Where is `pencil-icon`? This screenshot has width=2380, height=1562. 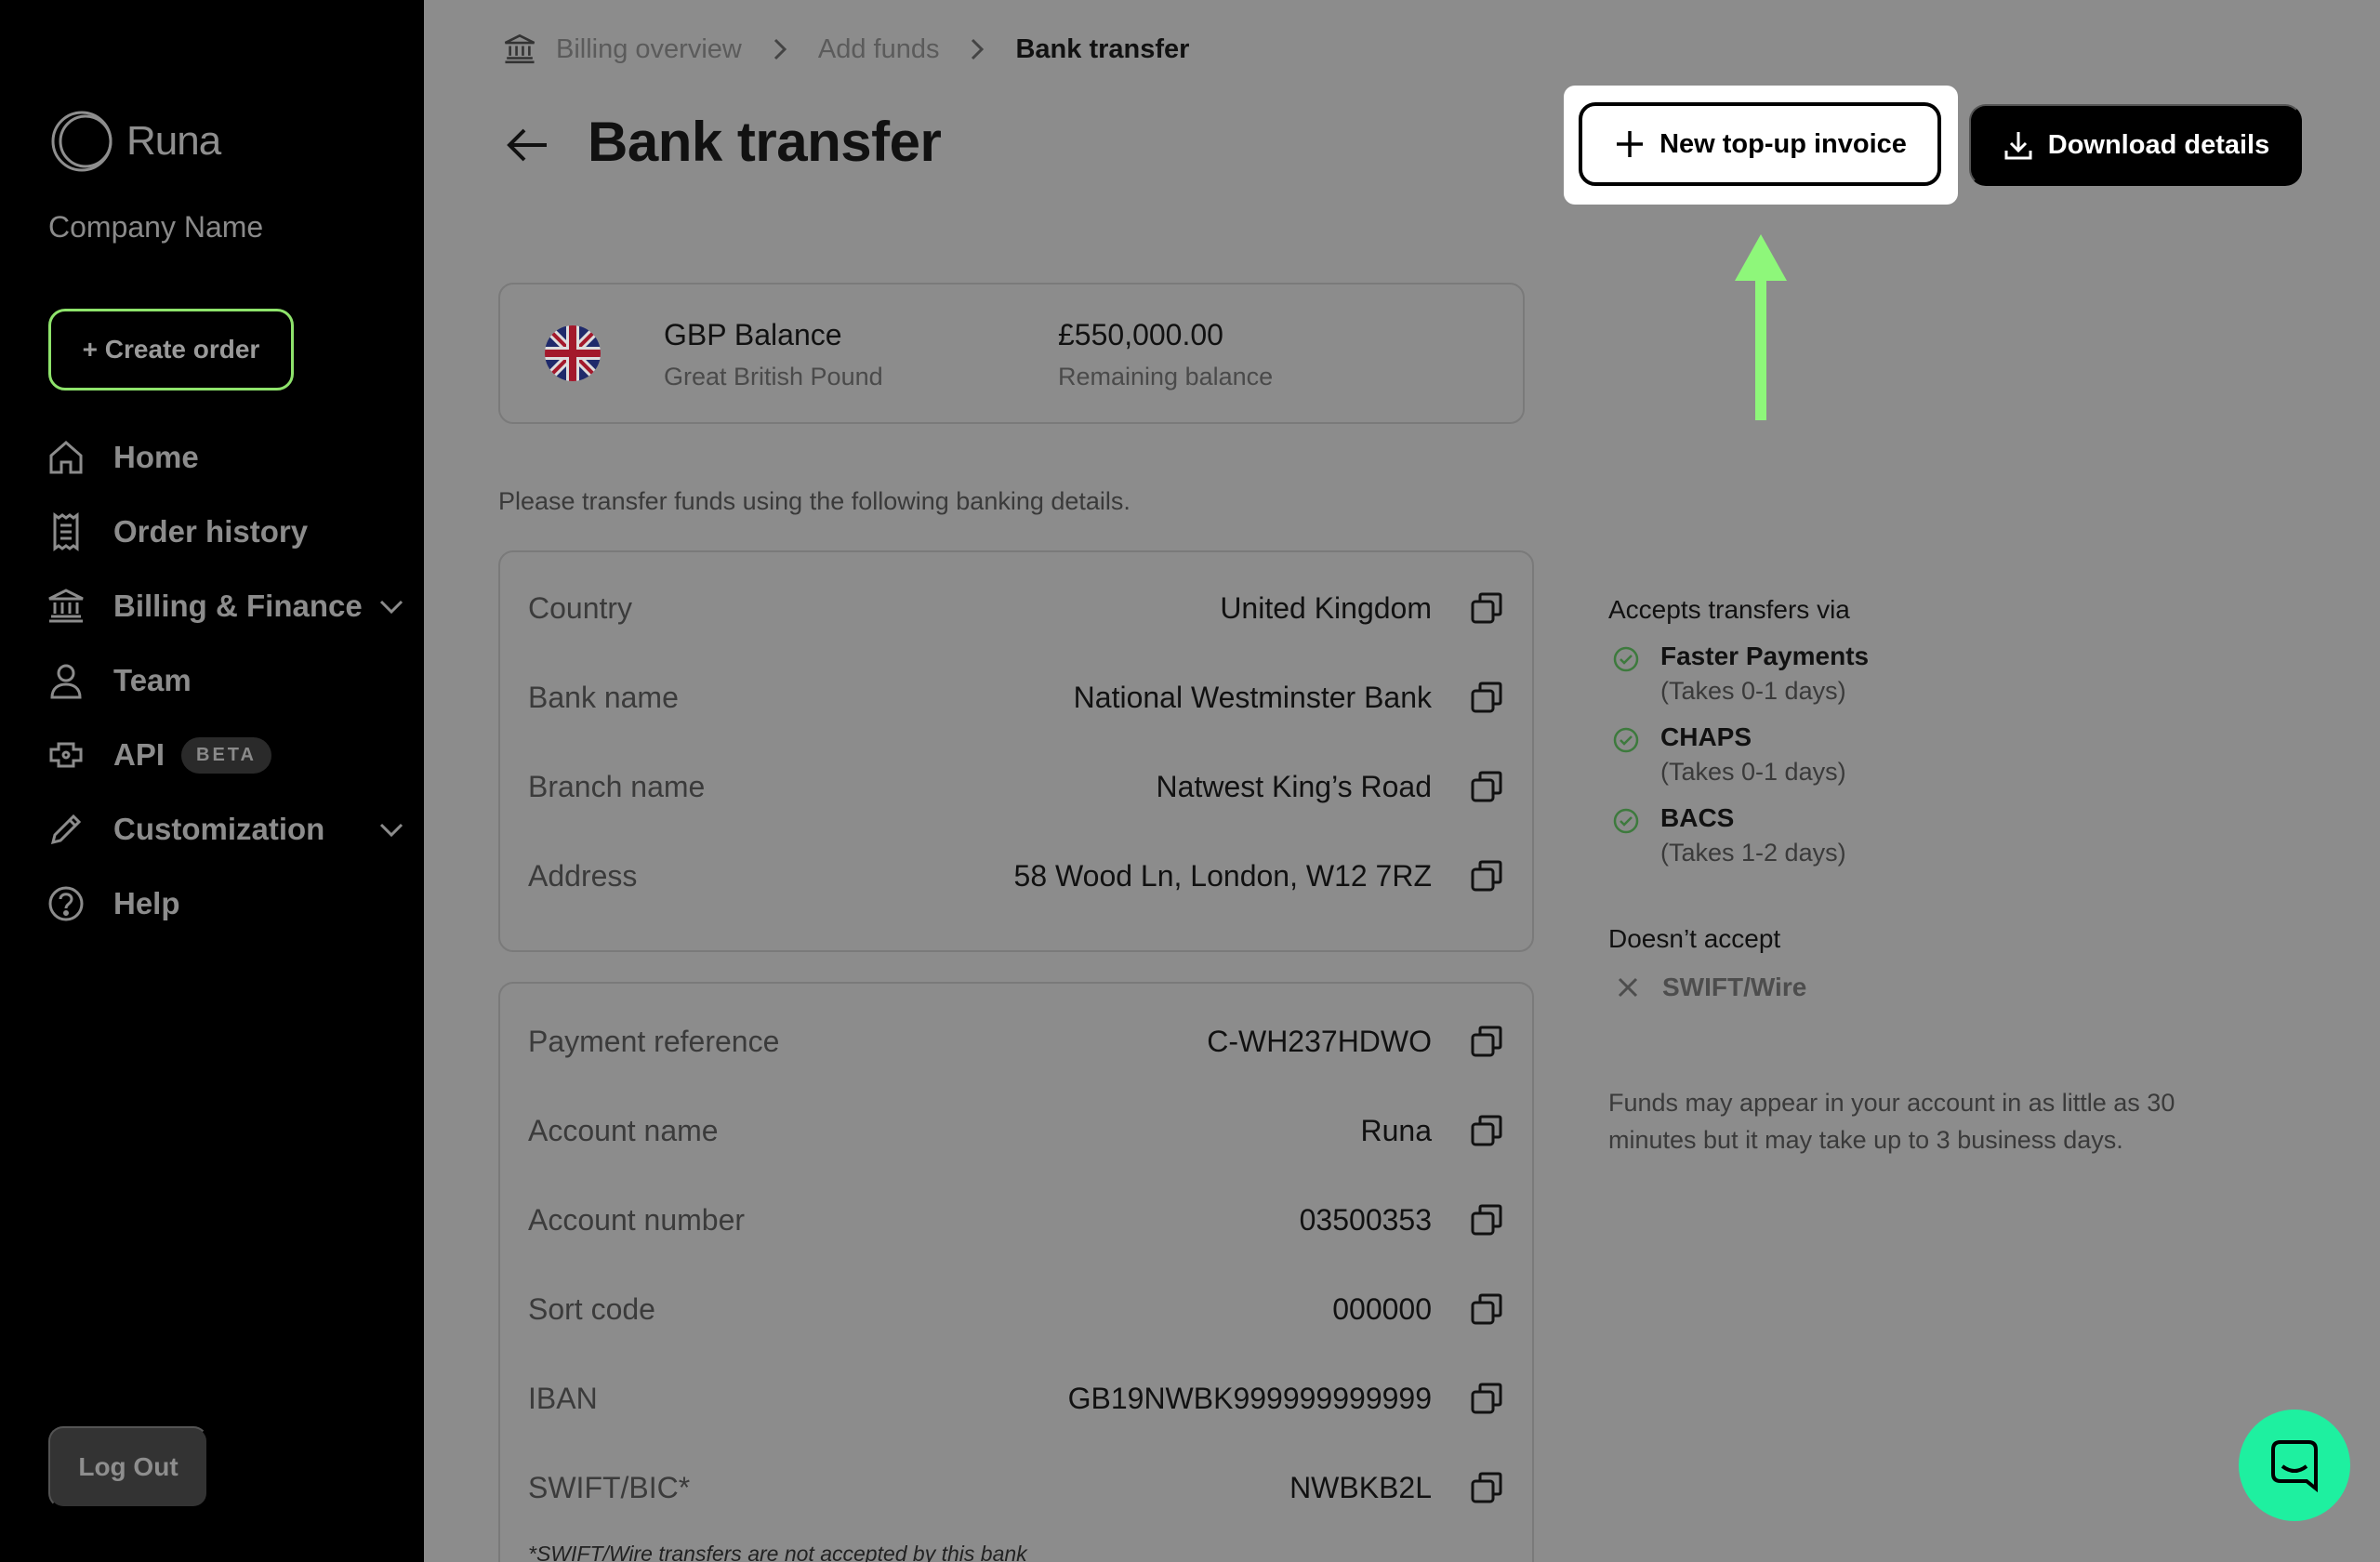
pencil-icon is located at coordinates (66, 830).